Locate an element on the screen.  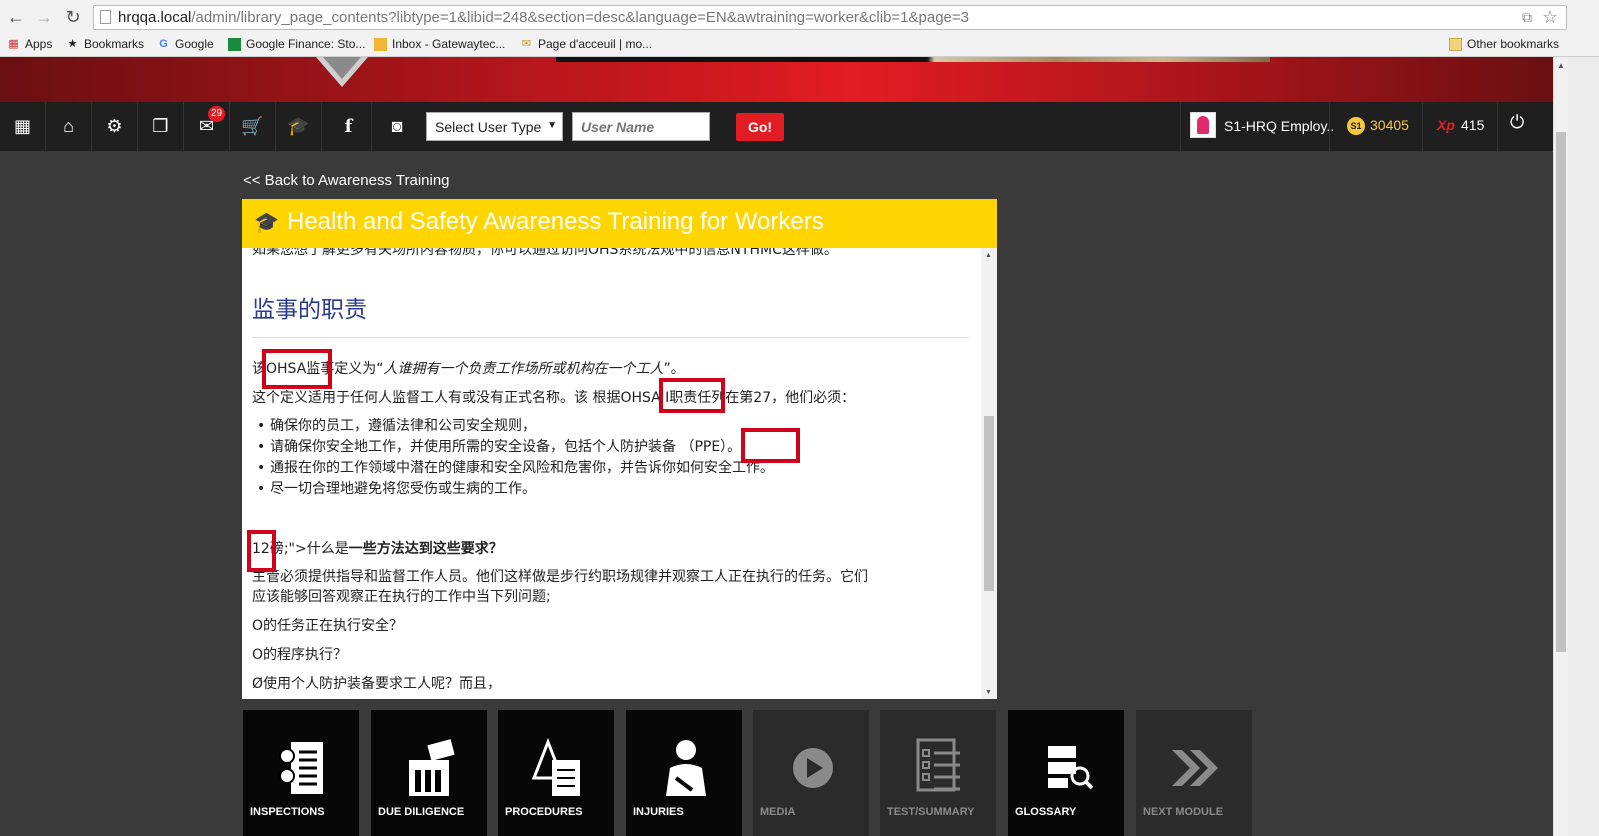
tile-label: MEDIA is located at coordinates (778, 812).